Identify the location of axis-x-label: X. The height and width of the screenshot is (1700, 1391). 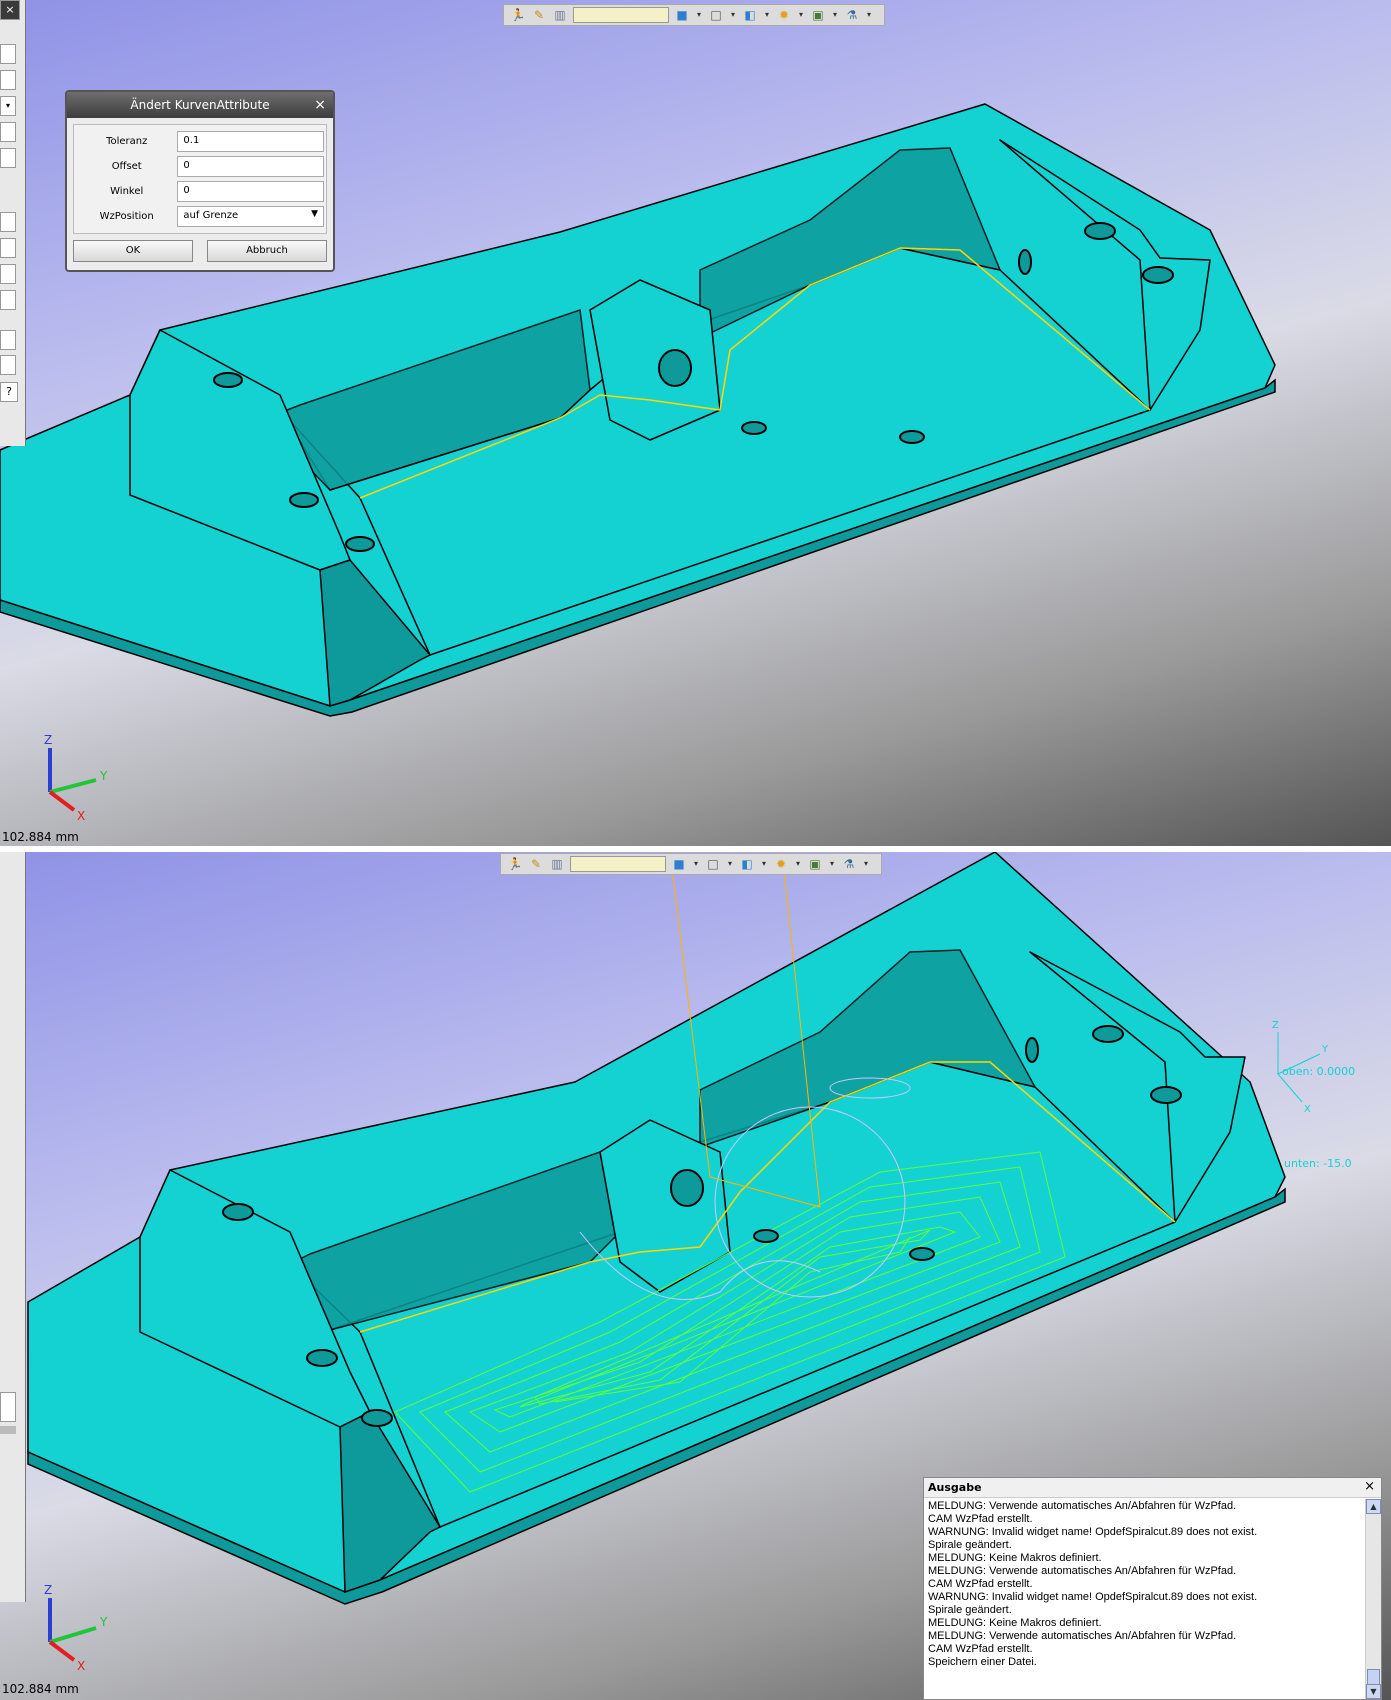
(81, 1666).